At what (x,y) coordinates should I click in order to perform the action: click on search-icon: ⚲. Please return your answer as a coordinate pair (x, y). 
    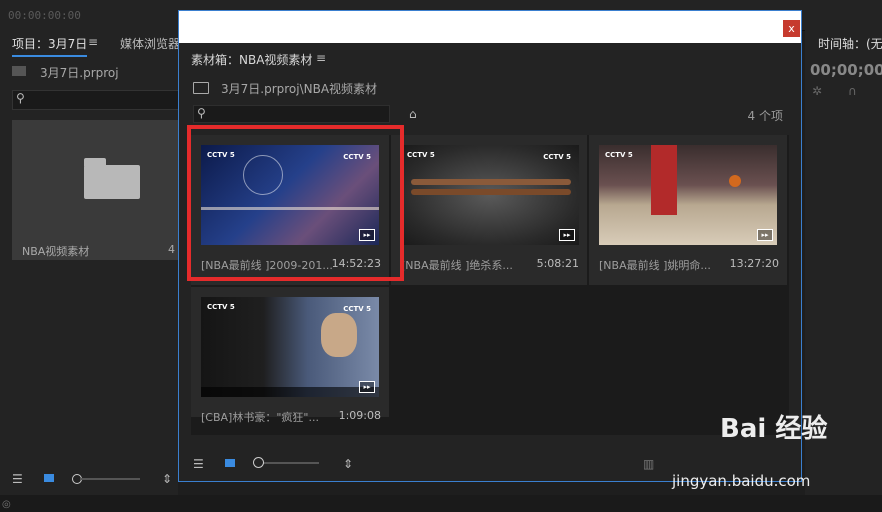
    Looking at the image, I should click on (201, 113).